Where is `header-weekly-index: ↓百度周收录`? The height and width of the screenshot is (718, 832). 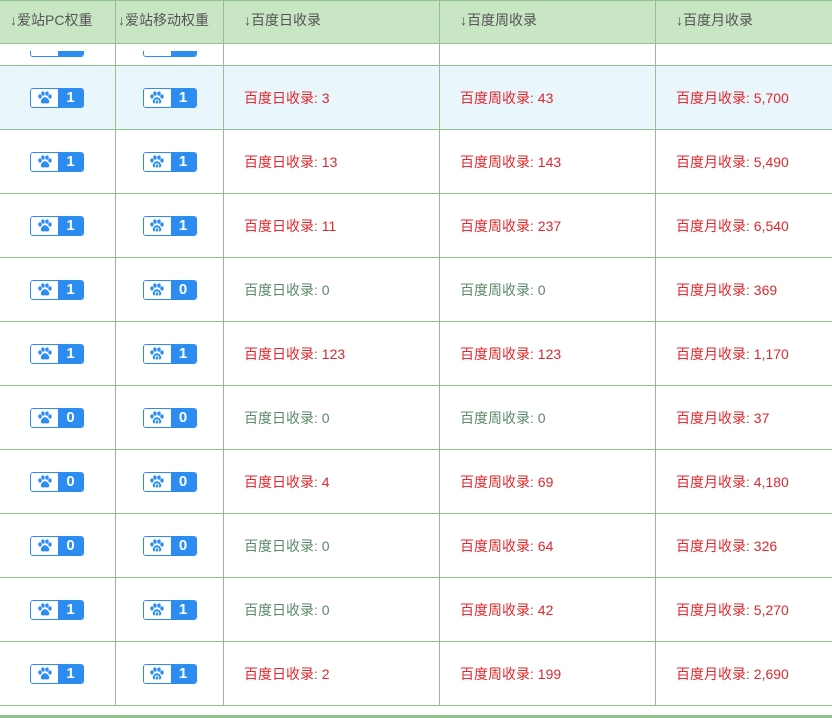 header-weekly-index: ↓百度周收录 is located at coordinates (547, 22).